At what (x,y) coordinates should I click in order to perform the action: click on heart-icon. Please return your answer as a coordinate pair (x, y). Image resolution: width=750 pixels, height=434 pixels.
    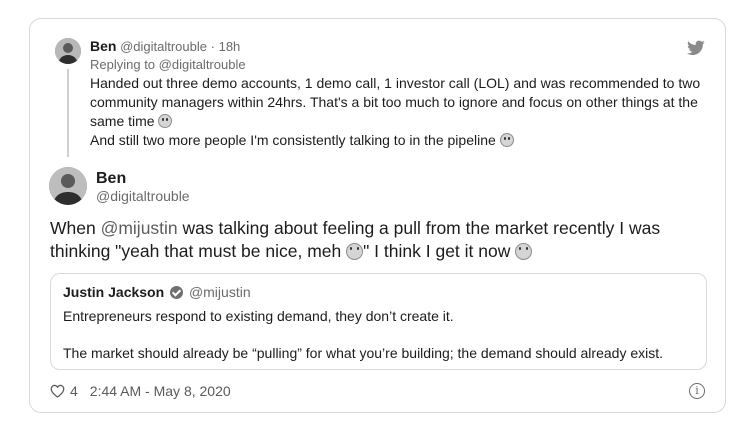
    Looking at the image, I should click on (57, 391).